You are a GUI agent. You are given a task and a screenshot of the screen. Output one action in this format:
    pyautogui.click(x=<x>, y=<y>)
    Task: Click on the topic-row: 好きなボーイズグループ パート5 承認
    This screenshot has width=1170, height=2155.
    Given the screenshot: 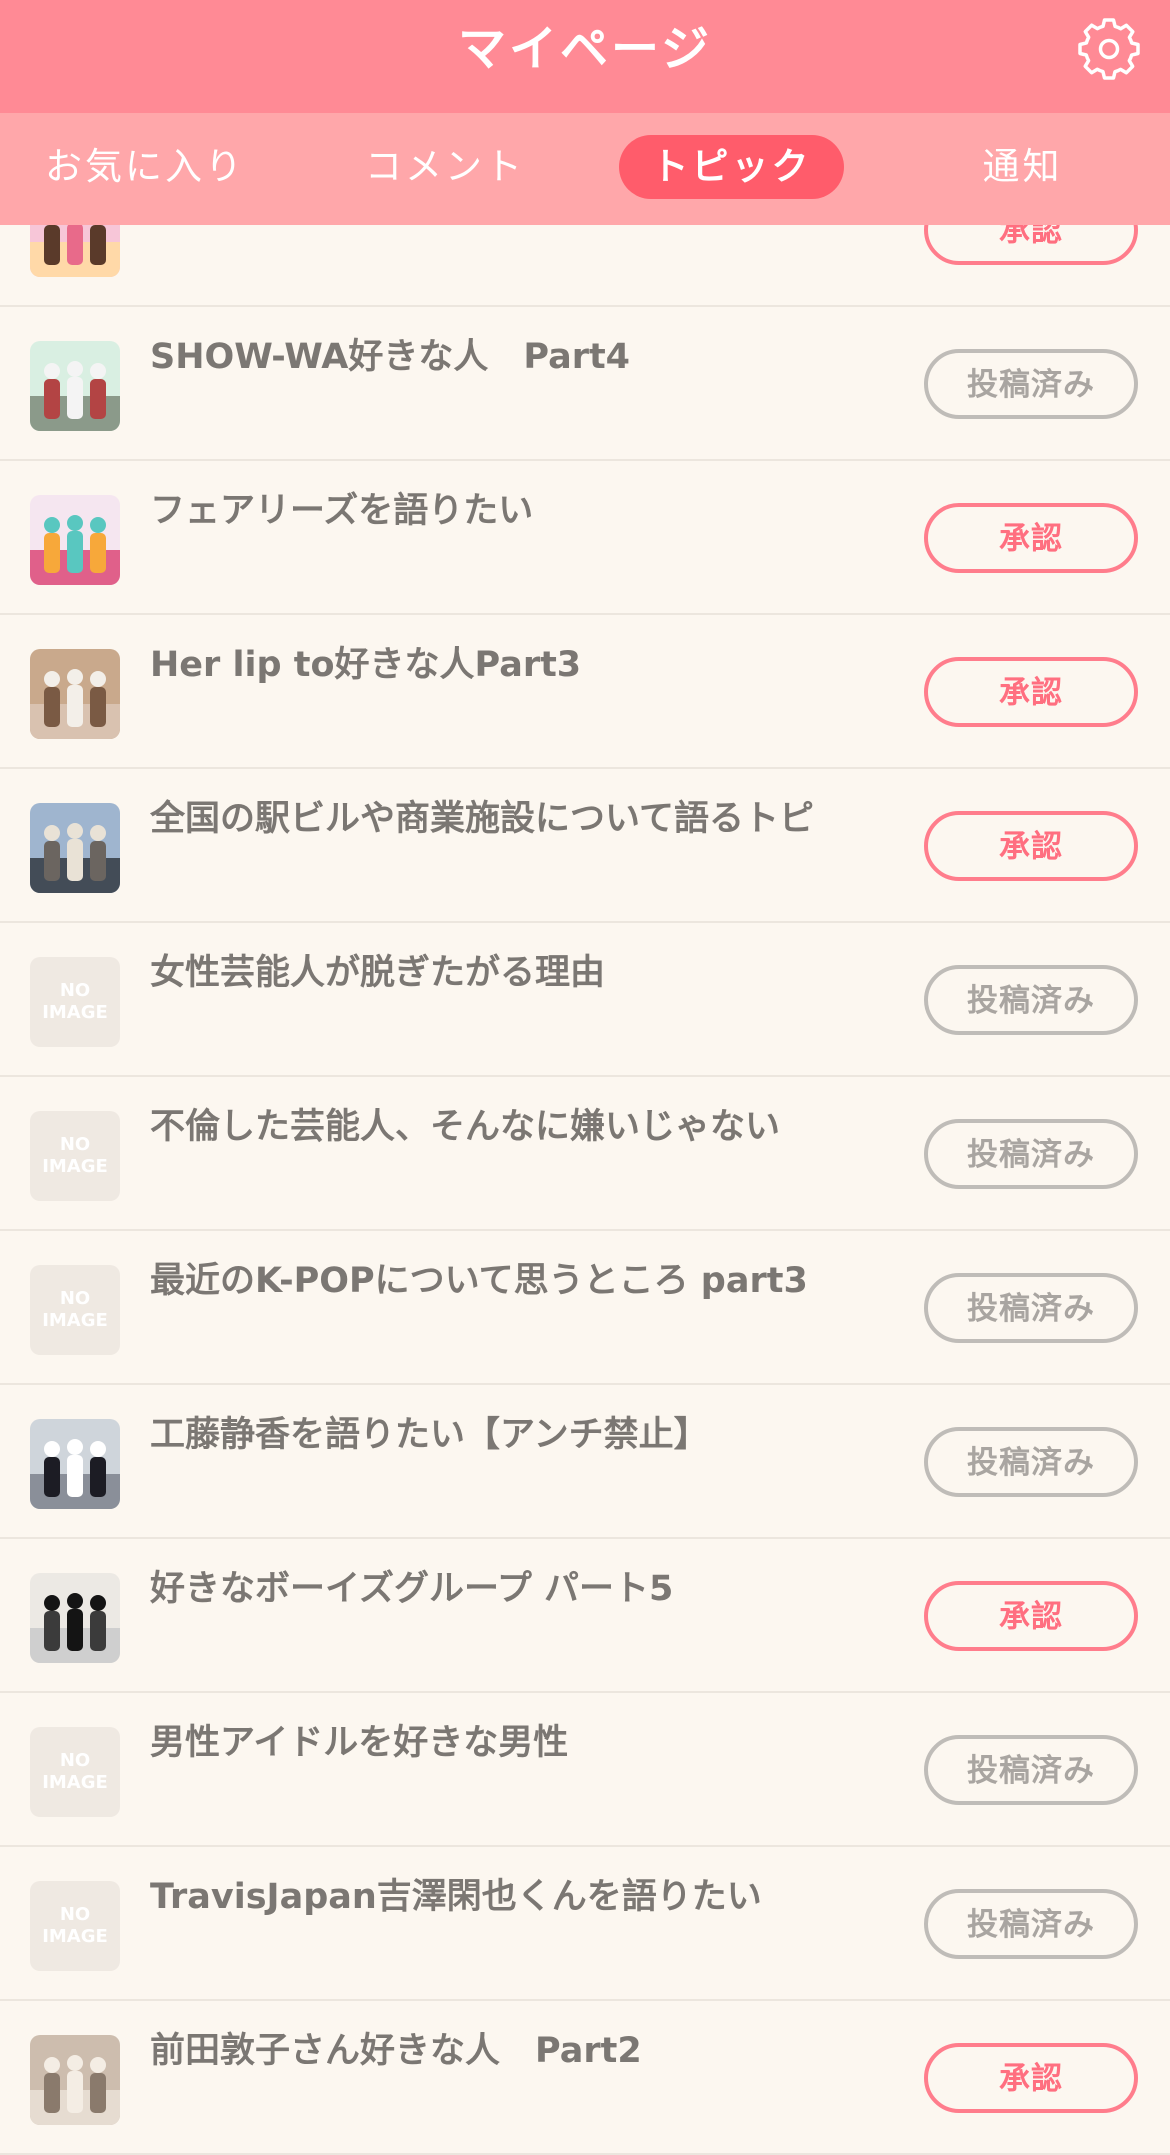 What is the action you would take?
    pyautogui.click(x=585, y=1616)
    